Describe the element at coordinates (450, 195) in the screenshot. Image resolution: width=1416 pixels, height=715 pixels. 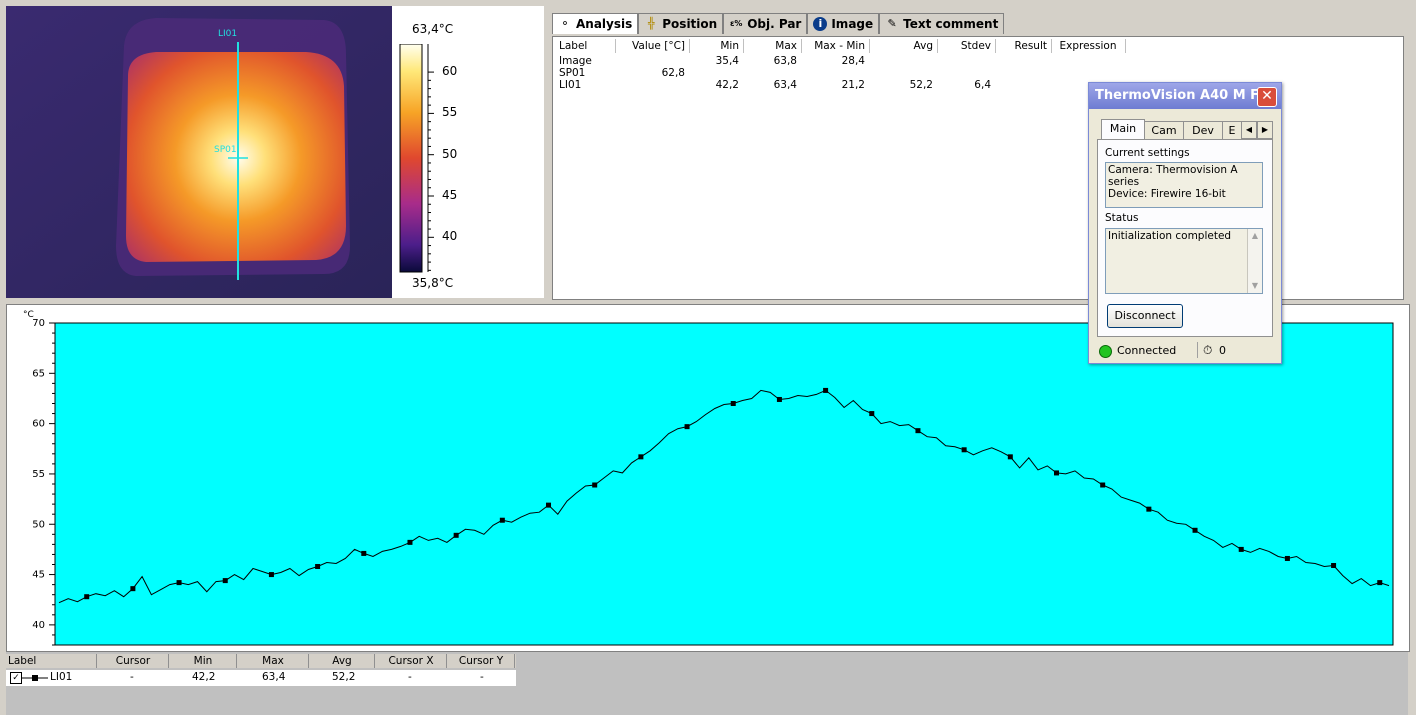
I see `scale-tick-label: 45` at that location.